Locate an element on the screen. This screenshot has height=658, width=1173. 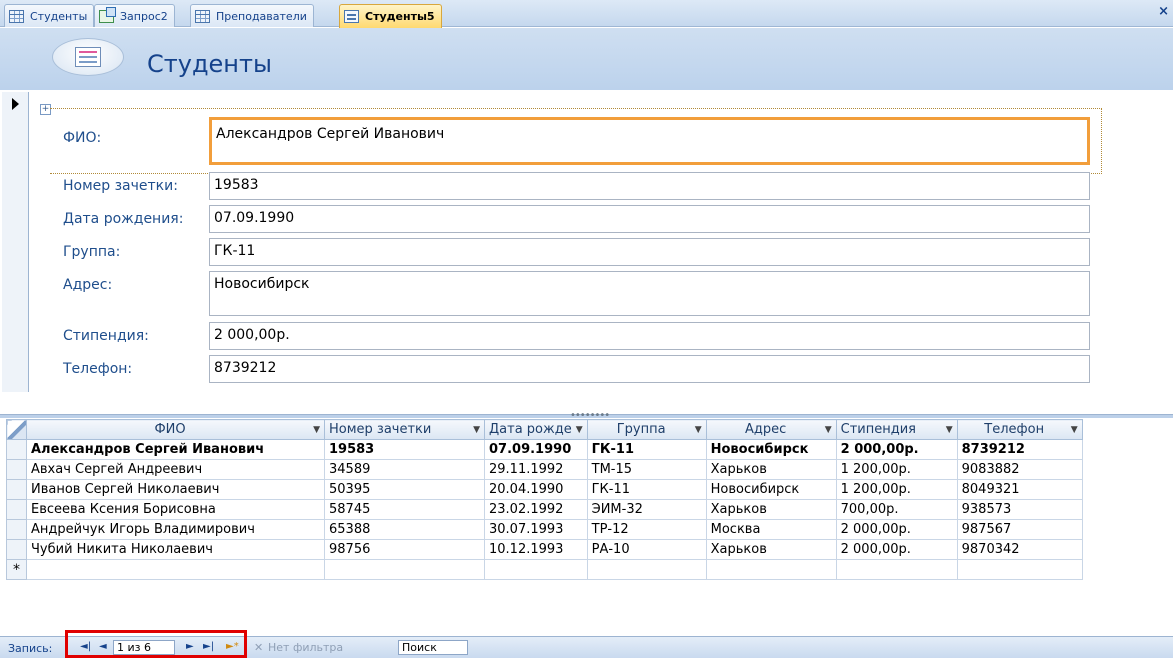
tab-students-table: Студенты is located at coordinates (49, 15).